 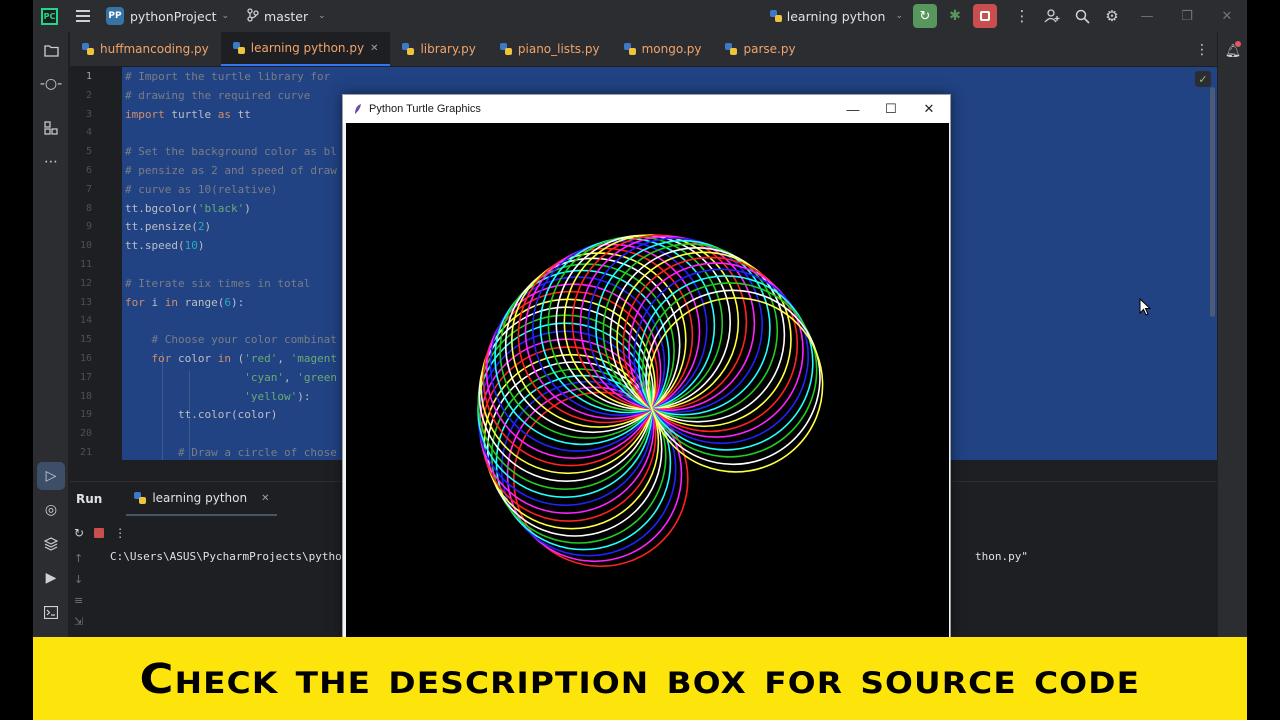 I want to click on tabs-more-icon: ⋮, so click(x=1202, y=49).